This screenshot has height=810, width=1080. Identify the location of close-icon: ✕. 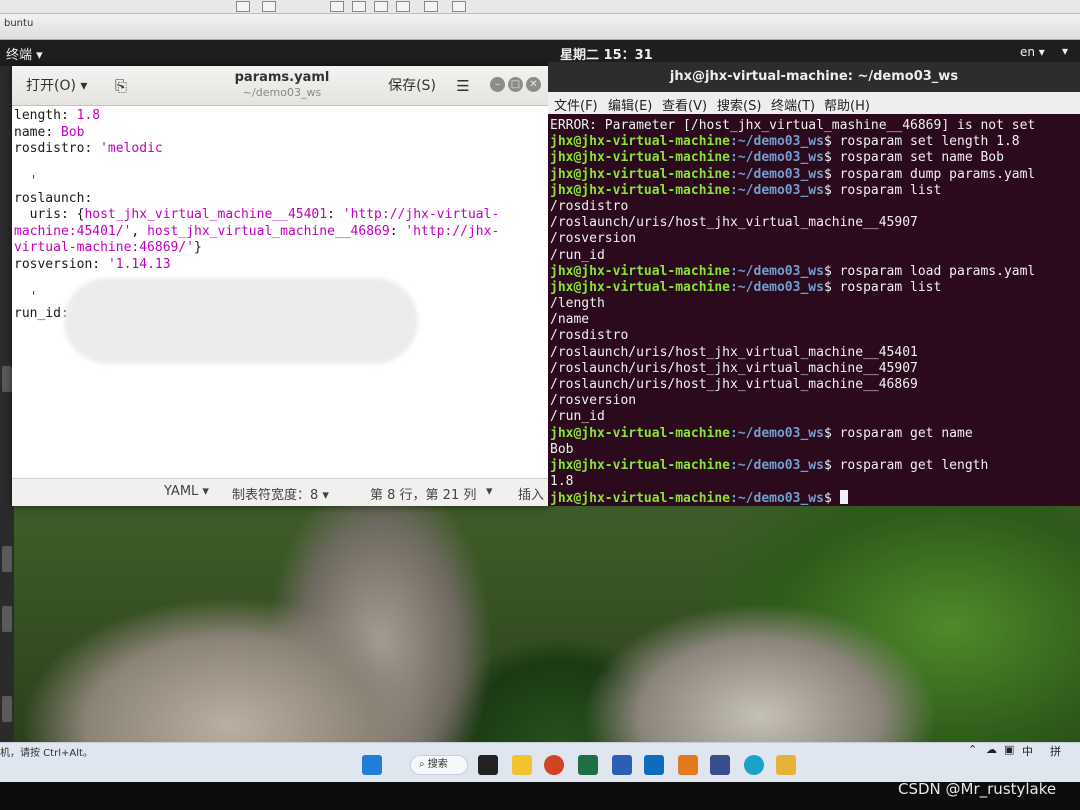
(533, 84).